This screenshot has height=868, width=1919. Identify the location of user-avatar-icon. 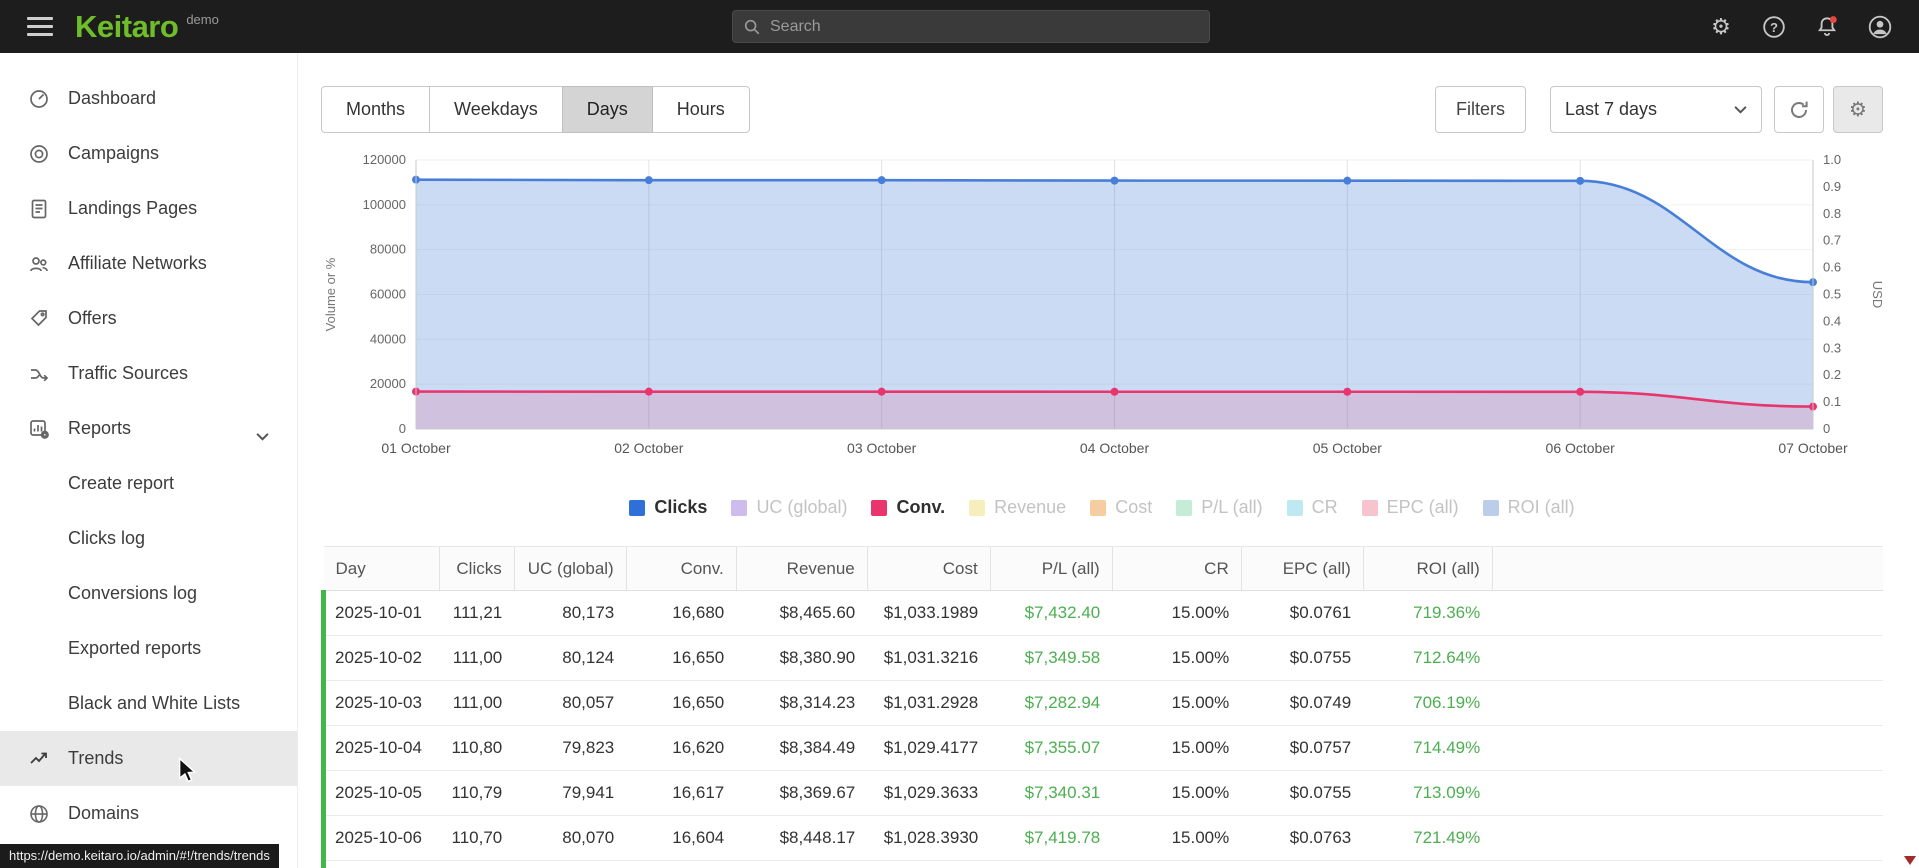
(1880, 27).